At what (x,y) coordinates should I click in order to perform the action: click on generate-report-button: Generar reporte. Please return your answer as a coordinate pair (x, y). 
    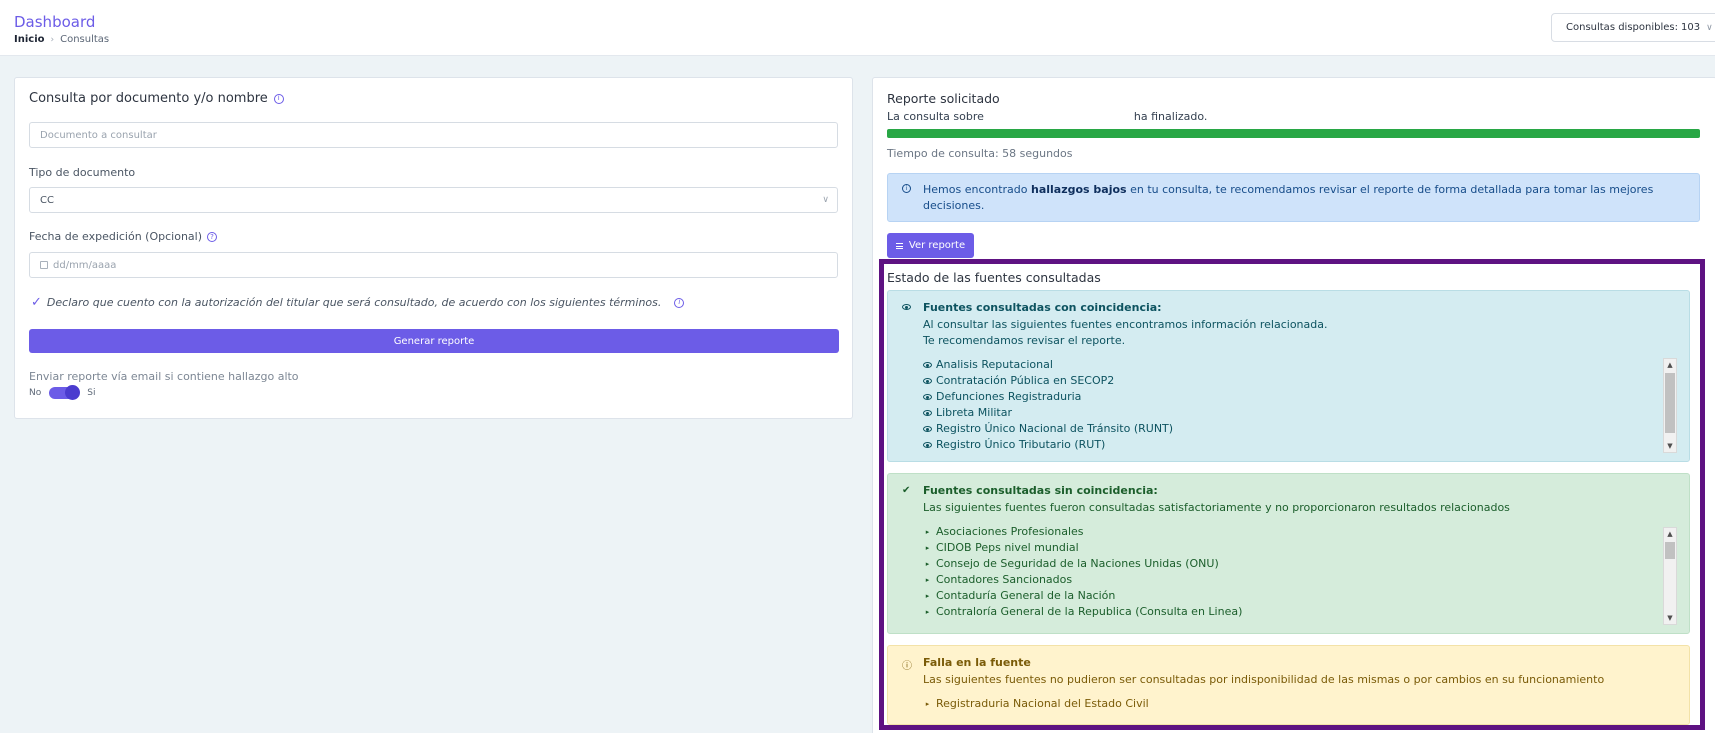
    Looking at the image, I should click on (434, 341).